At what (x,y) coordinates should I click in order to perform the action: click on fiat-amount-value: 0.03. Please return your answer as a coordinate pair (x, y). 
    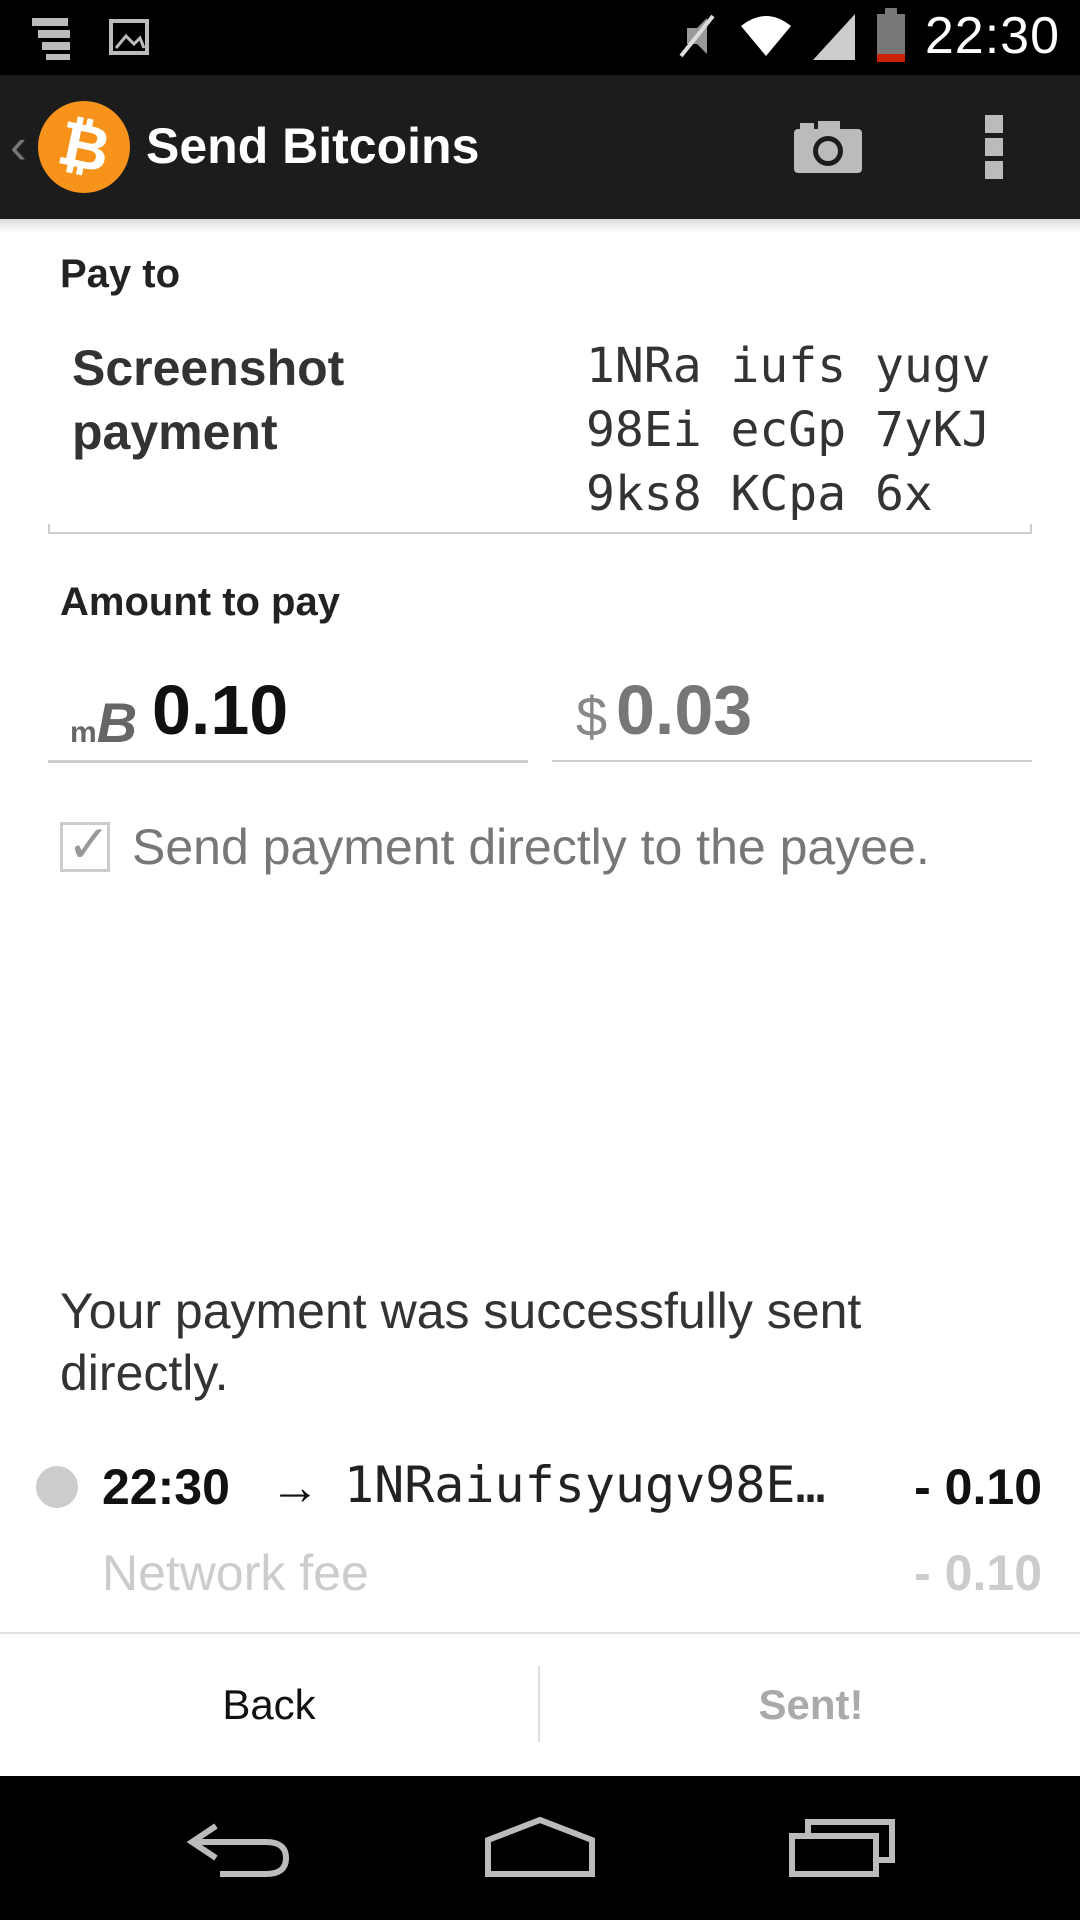
    Looking at the image, I should click on (684, 710).